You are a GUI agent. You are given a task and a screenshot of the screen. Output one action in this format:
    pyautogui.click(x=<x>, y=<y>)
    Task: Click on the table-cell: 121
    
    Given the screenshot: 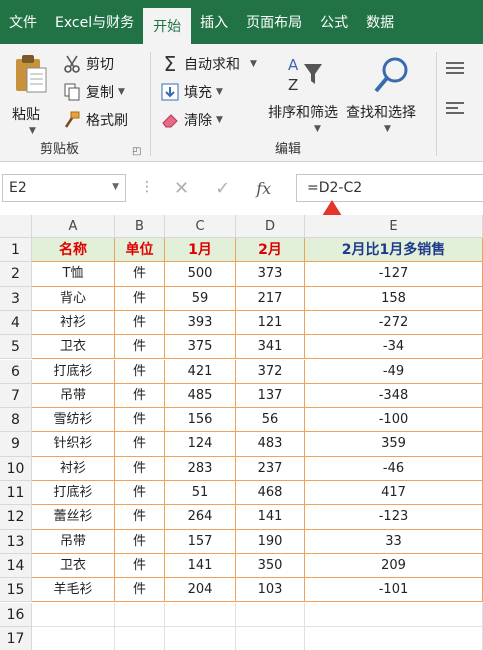 What is the action you would take?
    pyautogui.click(x=270, y=323)
    